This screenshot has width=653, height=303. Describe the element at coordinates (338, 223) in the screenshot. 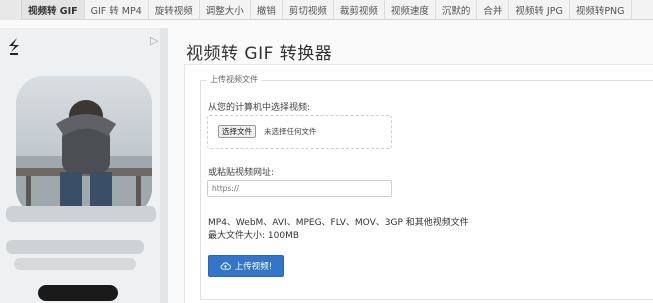

I see `supported-formats-text: MP4、WebM、AVI、MPEG、FLV、MOV、3GP 和其他视频文件` at that location.